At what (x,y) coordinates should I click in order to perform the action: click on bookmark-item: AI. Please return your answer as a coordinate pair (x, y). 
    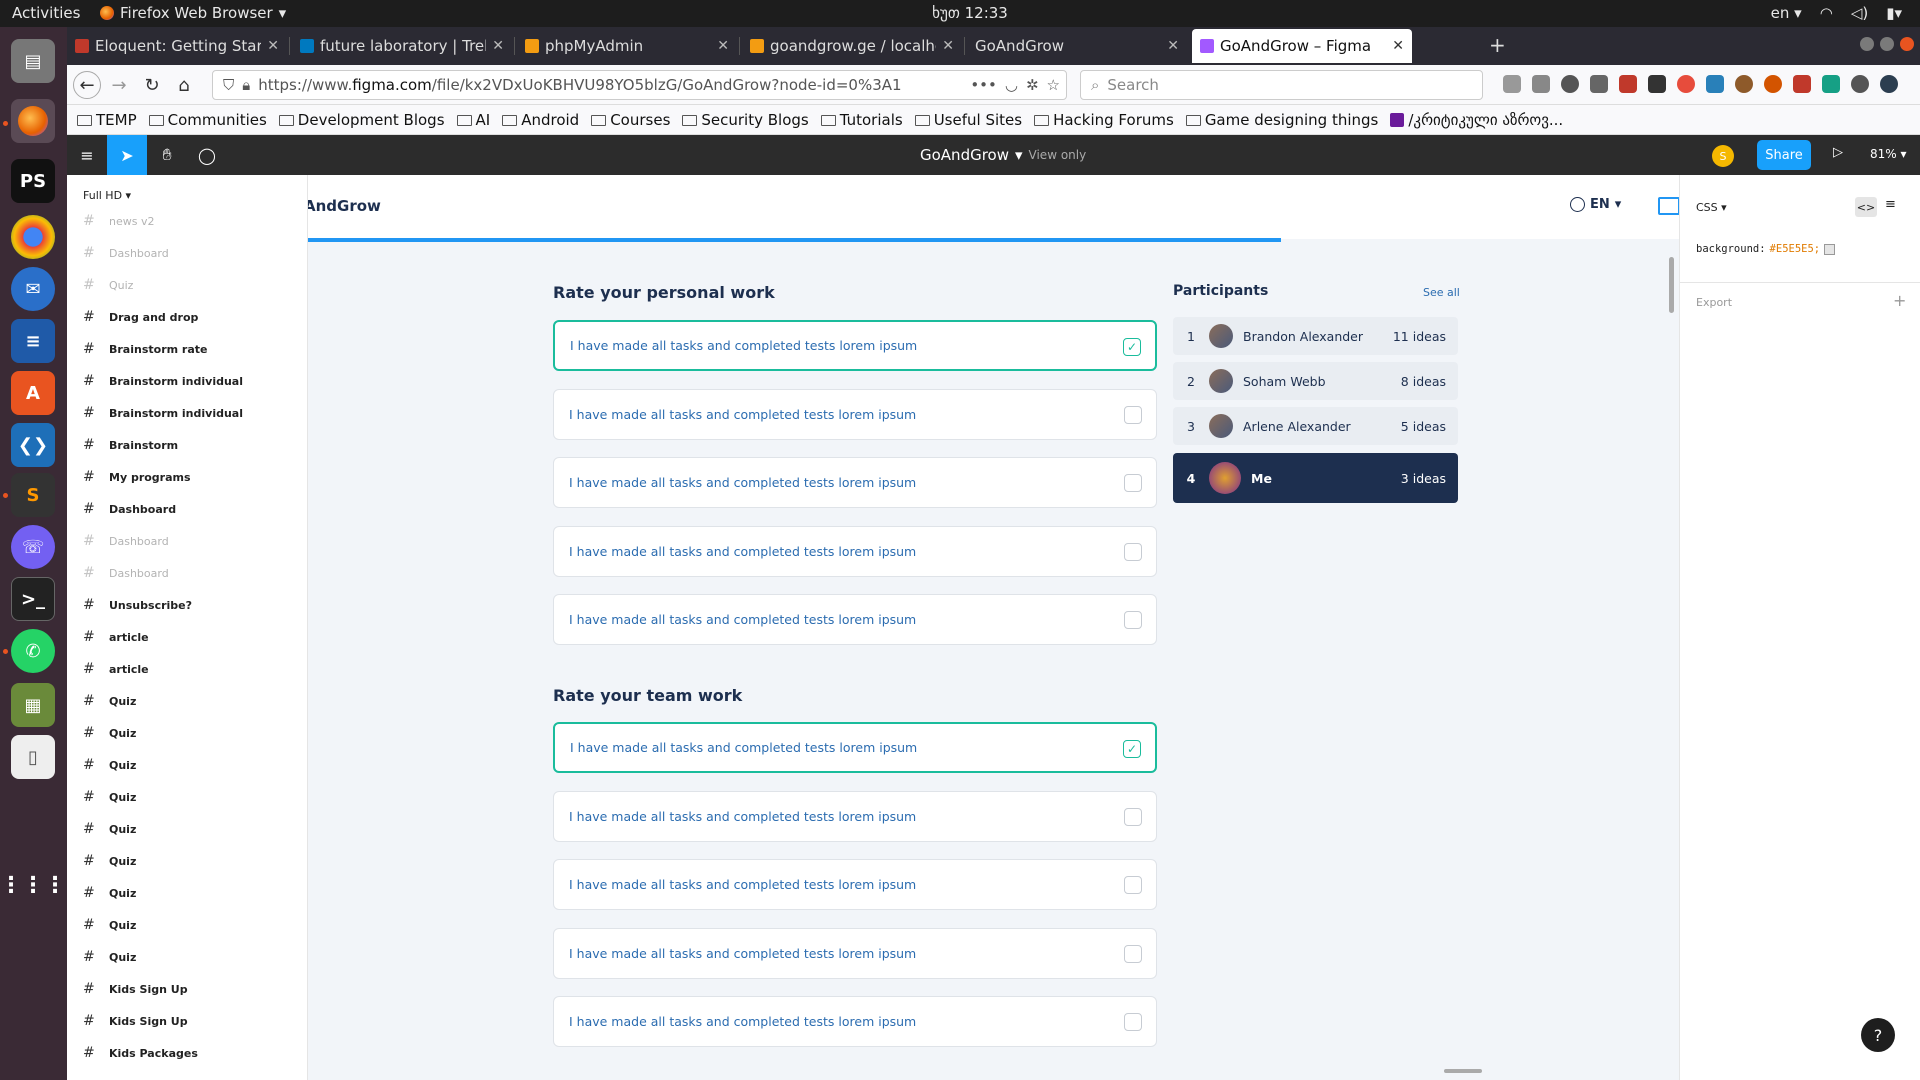
    Looking at the image, I should click on (473, 120).